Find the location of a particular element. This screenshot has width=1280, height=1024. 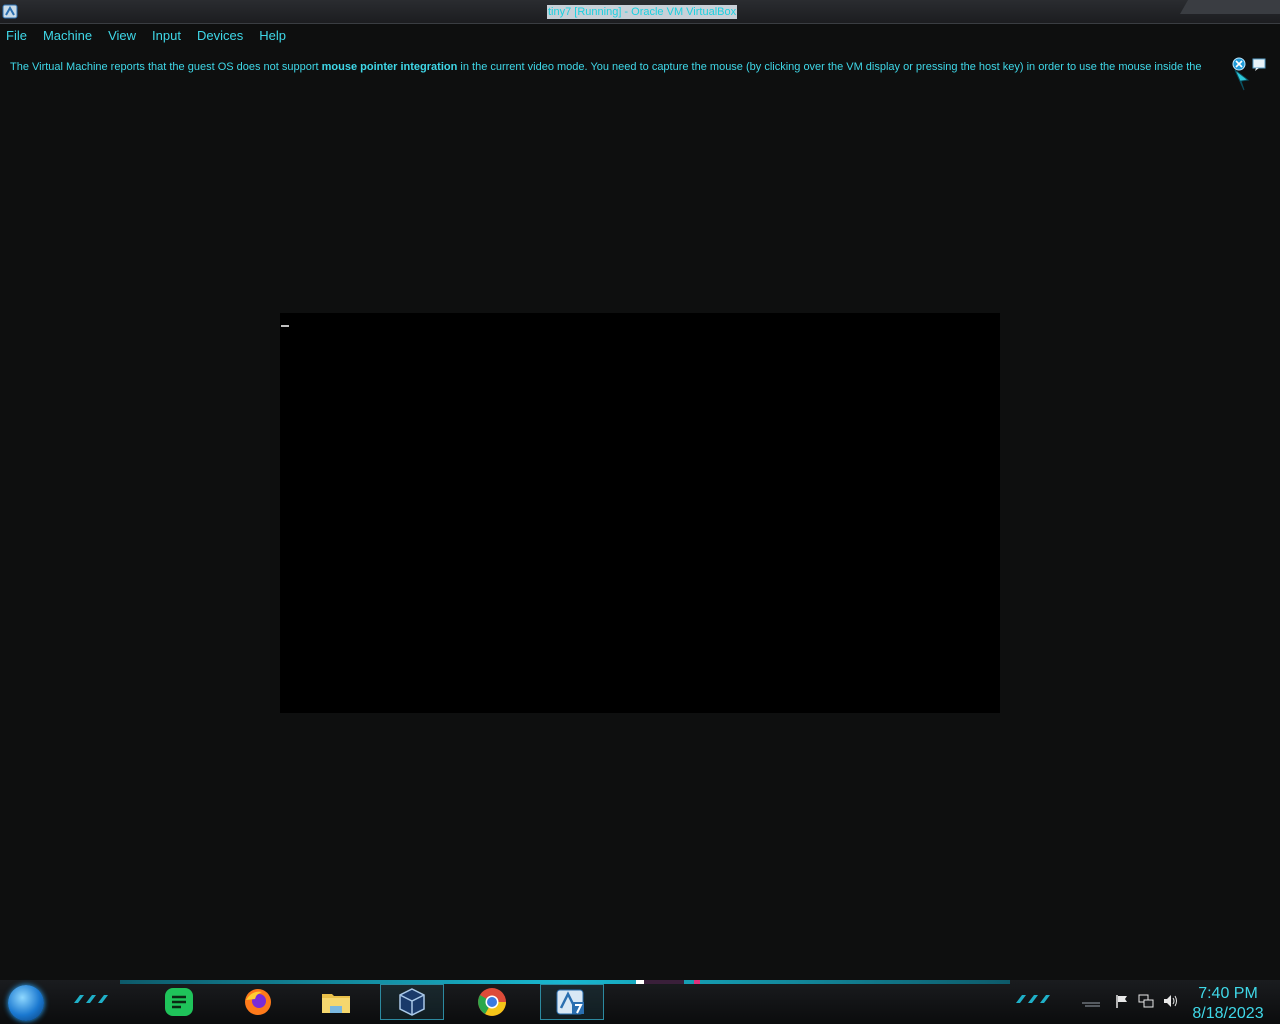

firefox-icon is located at coordinates (258, 1002).